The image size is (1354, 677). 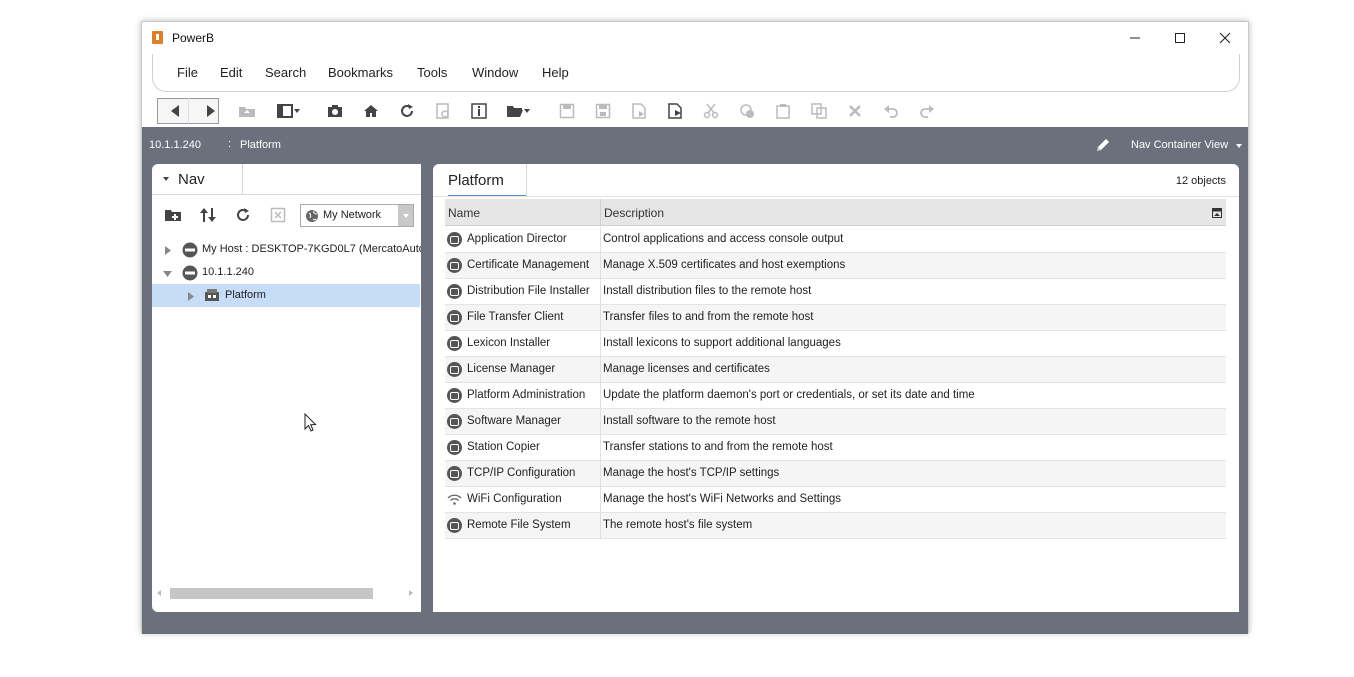 I want to click on redo-button, so click(x=927, y=111).